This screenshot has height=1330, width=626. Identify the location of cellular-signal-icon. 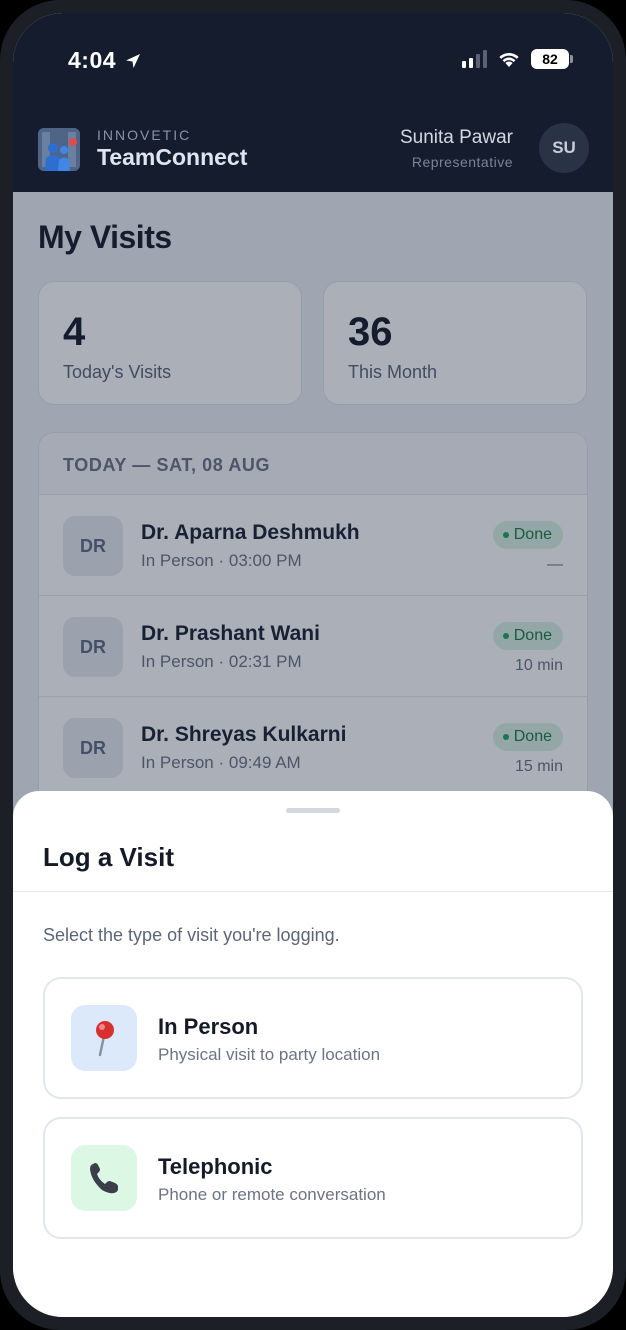
(474, 59).